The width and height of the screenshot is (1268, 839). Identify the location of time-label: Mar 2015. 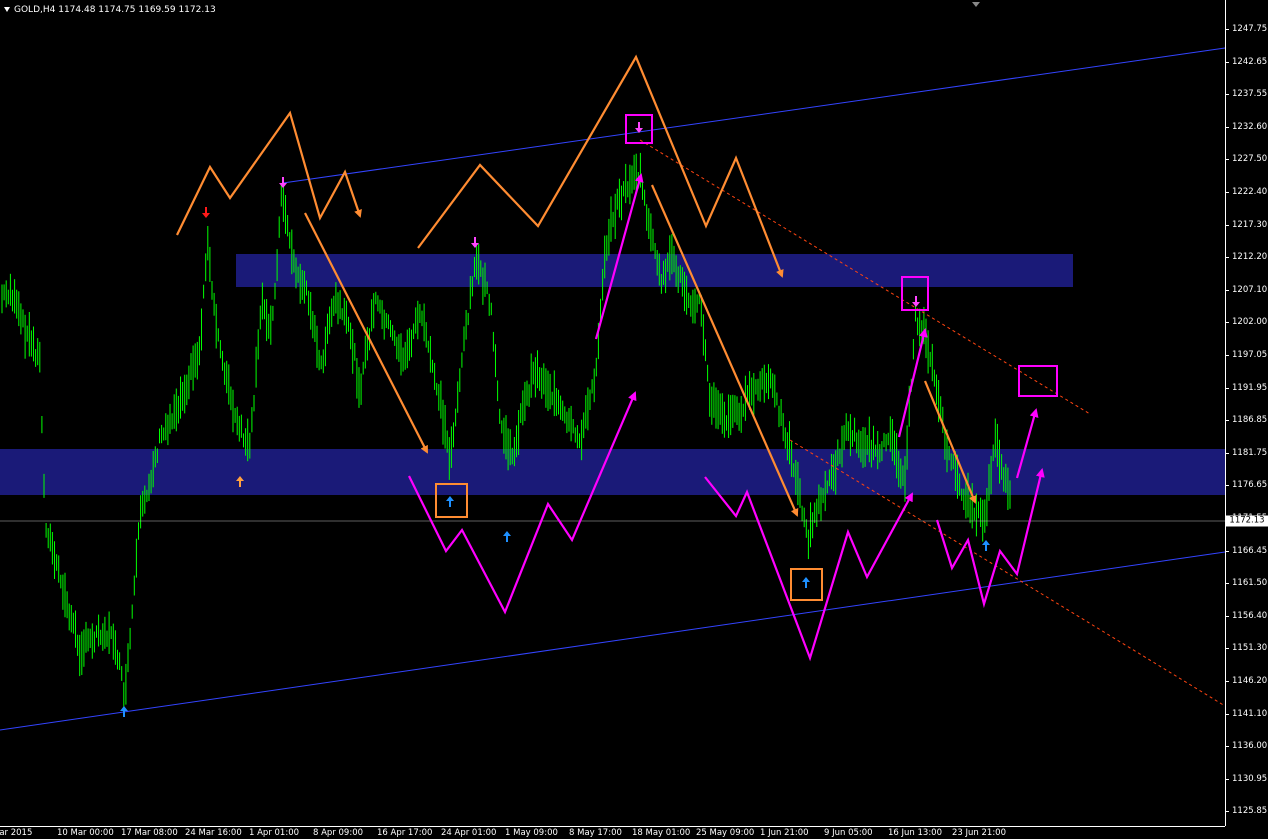
(16, 833).